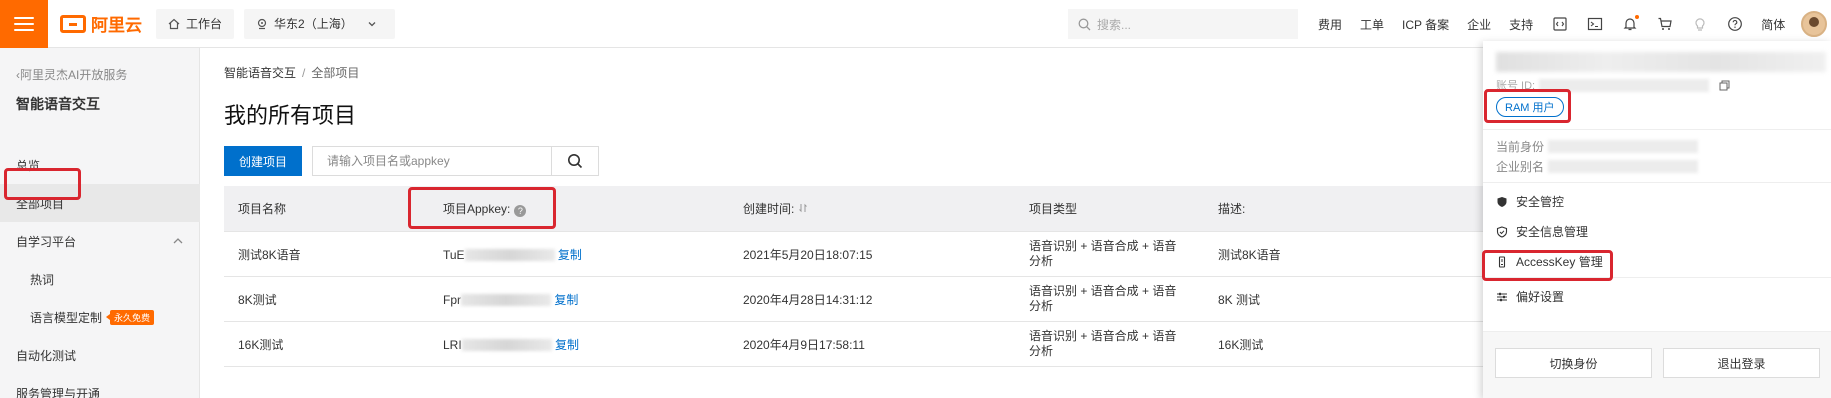 Image resolution: width=1831 pixels, height=398 pixels. Describe the element at coordinates (204, 24) in the screenshot. I see `workbench-label: 工作台` at that location.